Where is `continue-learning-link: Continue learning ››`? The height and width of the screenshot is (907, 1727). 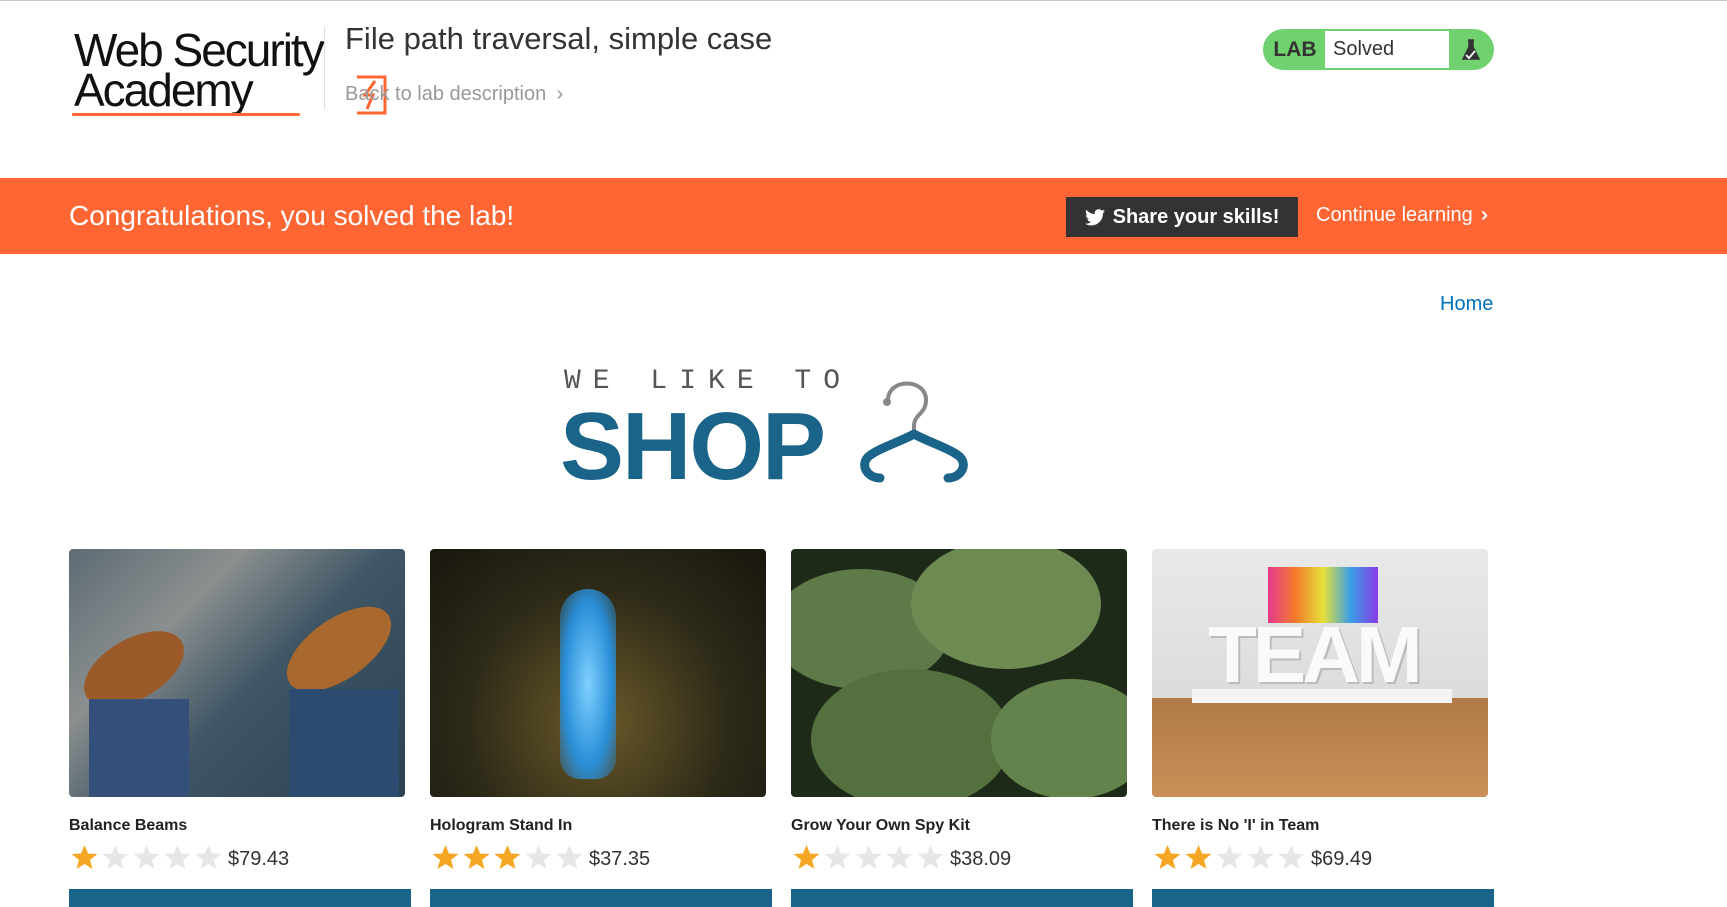
continue-learning-link: Continue learning ›› is located at coordinates (1403, 215).